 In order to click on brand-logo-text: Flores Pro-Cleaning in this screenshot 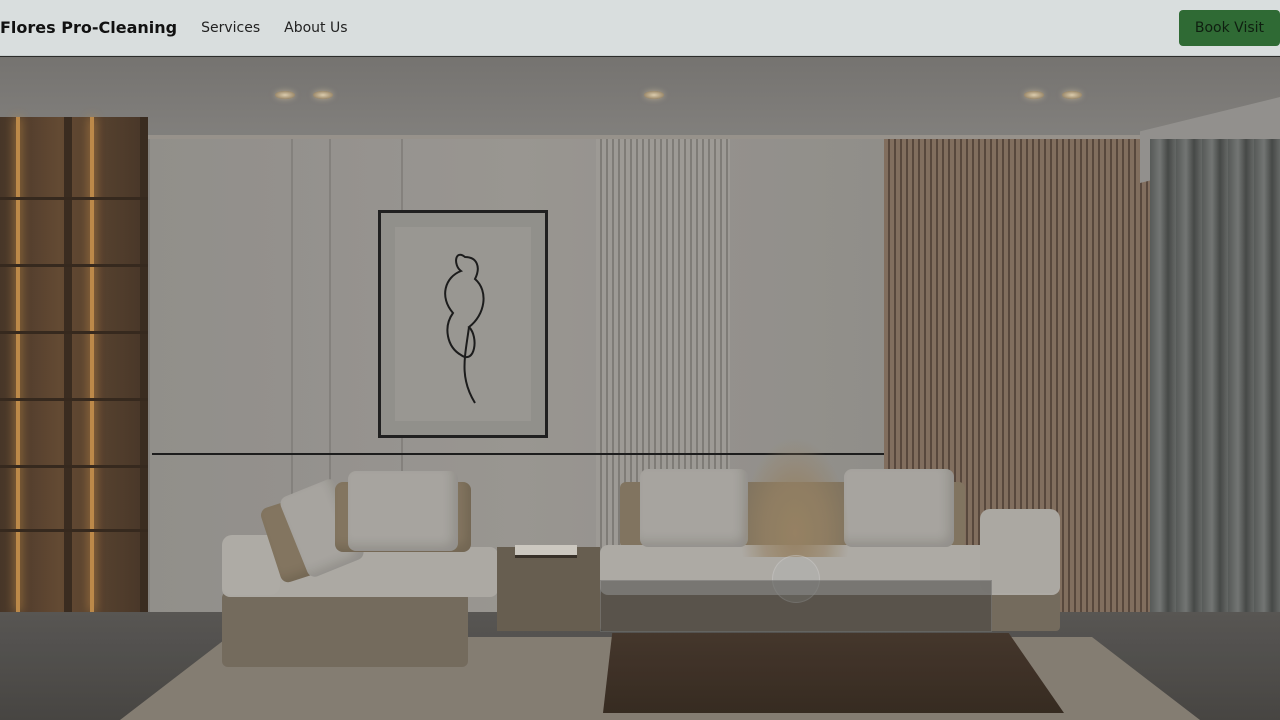, I will do `click(88, 27)`.